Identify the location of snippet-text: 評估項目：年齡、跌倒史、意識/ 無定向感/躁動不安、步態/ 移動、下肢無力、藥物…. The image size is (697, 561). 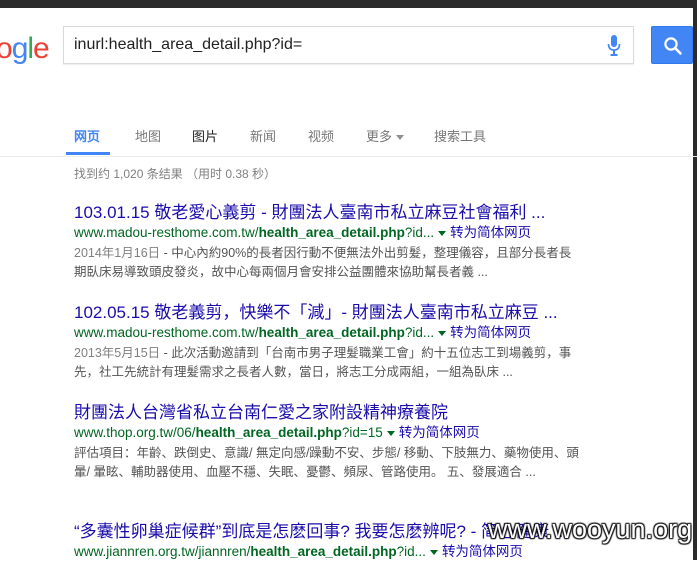
(326, 462).